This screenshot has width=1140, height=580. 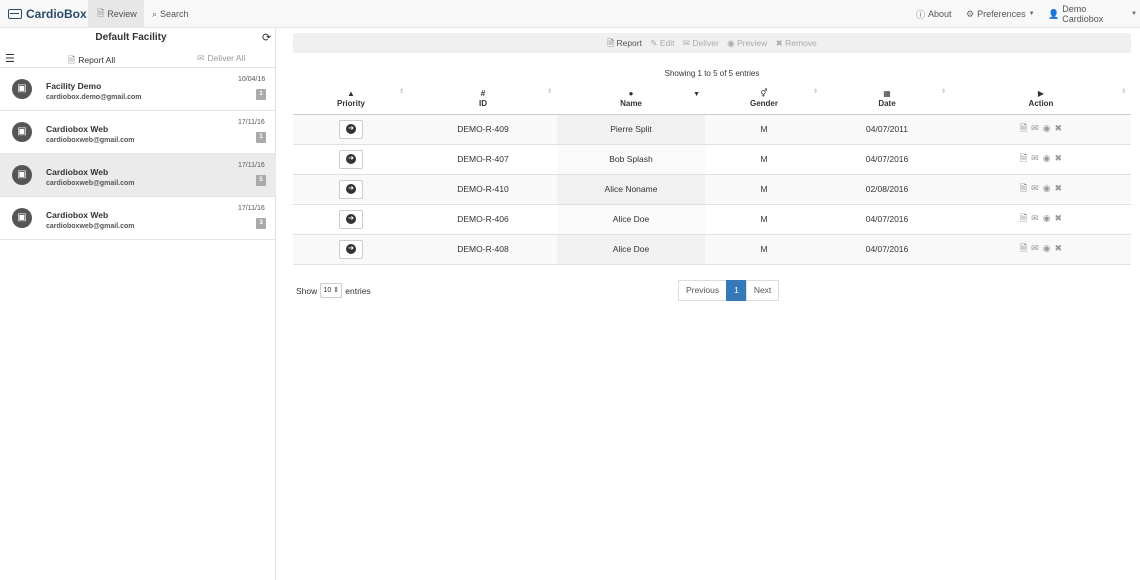 I want to click on nav-preferences: ⚙ Preferences ▼, so click(x=1002, y=14).